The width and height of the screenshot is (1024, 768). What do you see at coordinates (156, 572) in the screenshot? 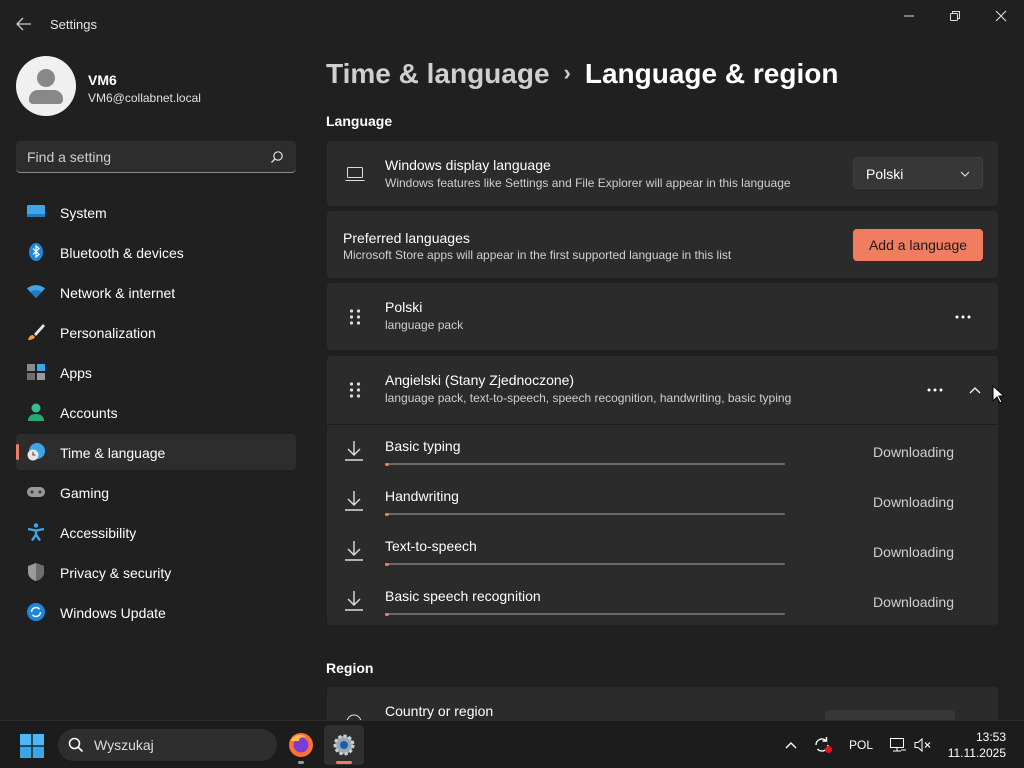
I see `sidebar-item-privacy: Privacy & security` at bounding box center [156, 572].